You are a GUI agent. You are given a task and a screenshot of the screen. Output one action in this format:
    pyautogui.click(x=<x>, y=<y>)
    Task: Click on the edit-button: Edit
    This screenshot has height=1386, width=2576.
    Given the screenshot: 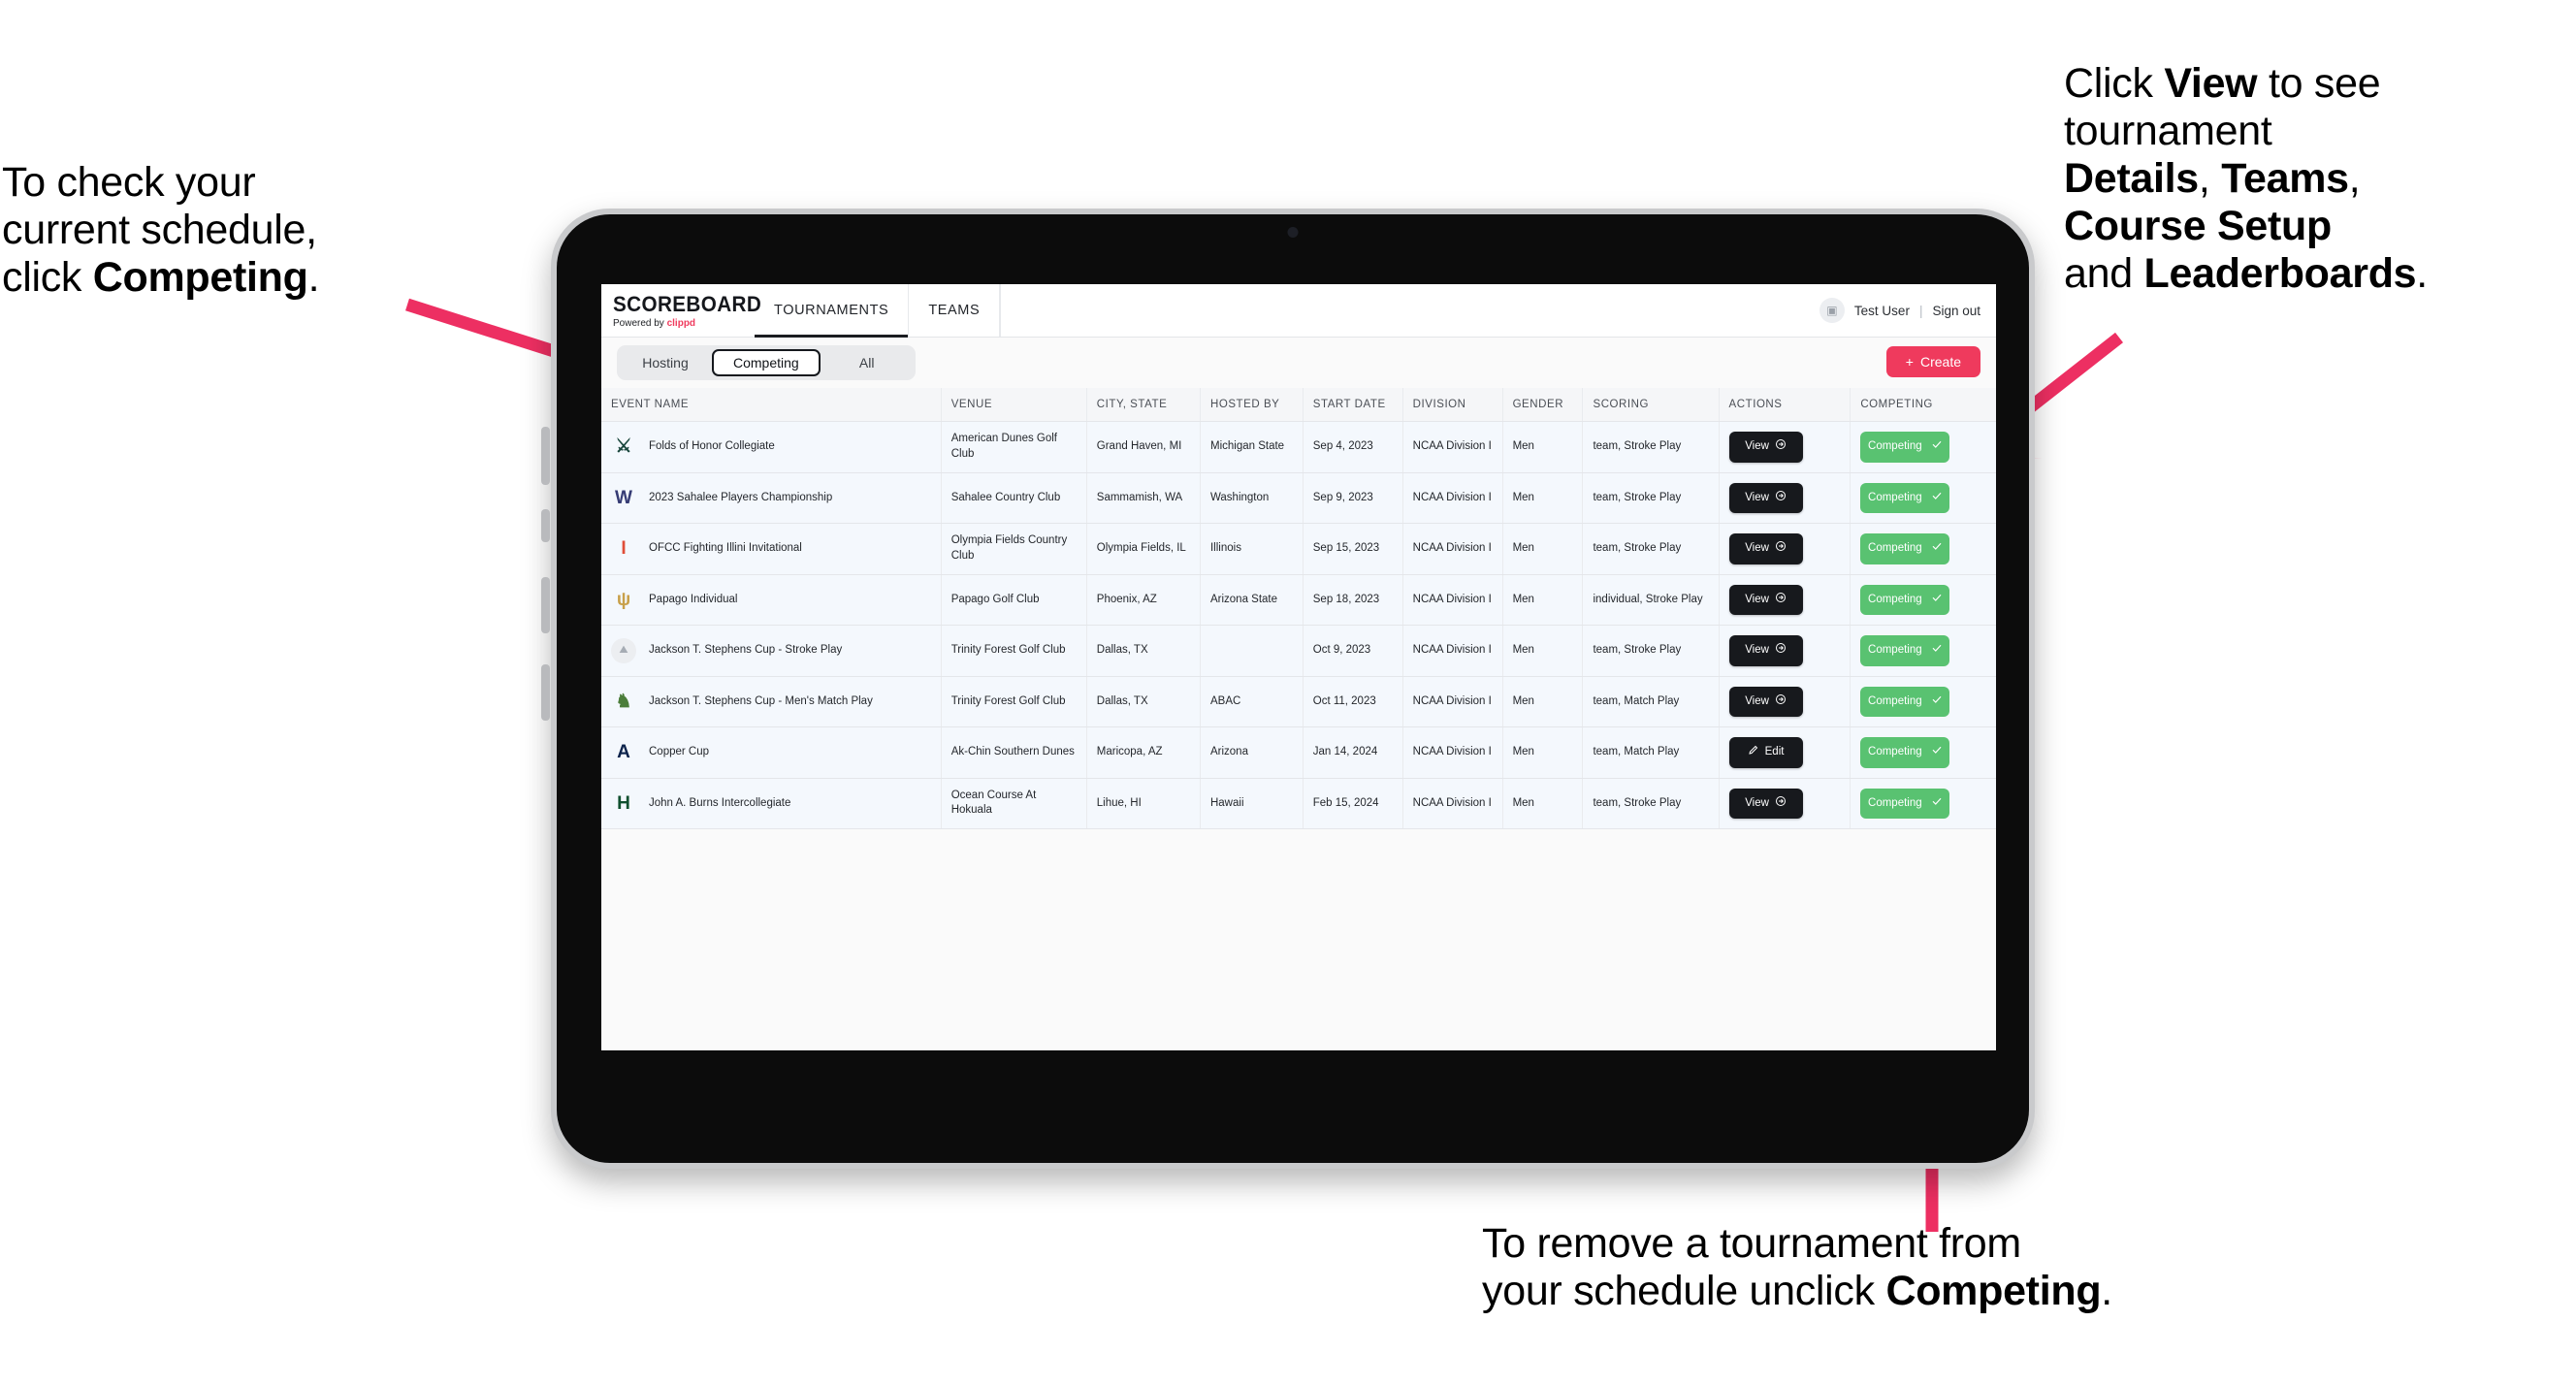 What is the action you would take?
    pyautogui.click(x=1765, y=752)
    